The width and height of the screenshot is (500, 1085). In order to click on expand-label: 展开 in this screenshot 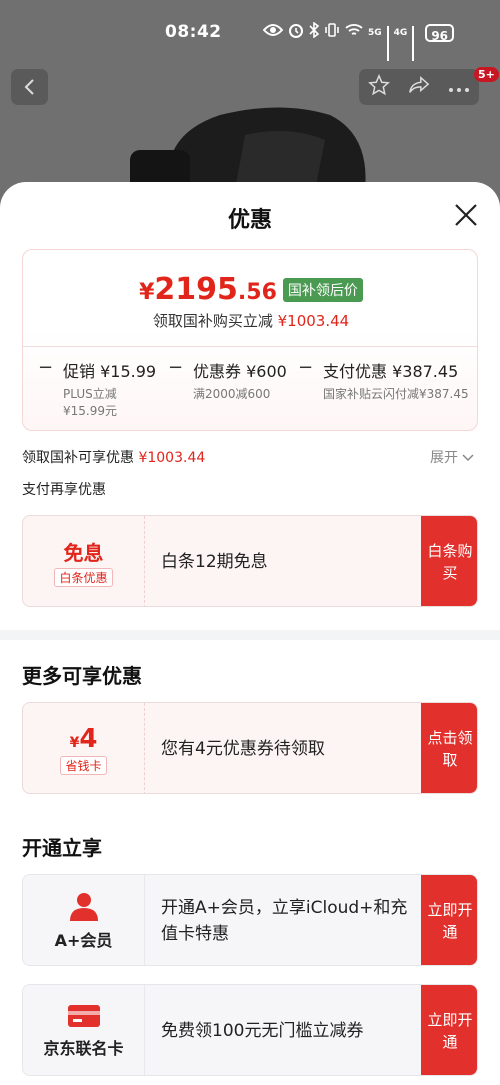, I will do `click(444, 458)`.